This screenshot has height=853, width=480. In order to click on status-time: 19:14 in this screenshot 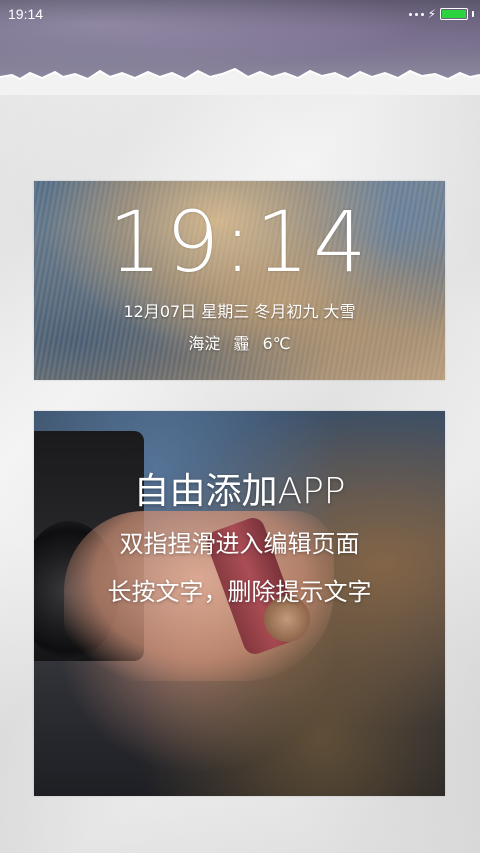, I will do `click(26, 14)`.